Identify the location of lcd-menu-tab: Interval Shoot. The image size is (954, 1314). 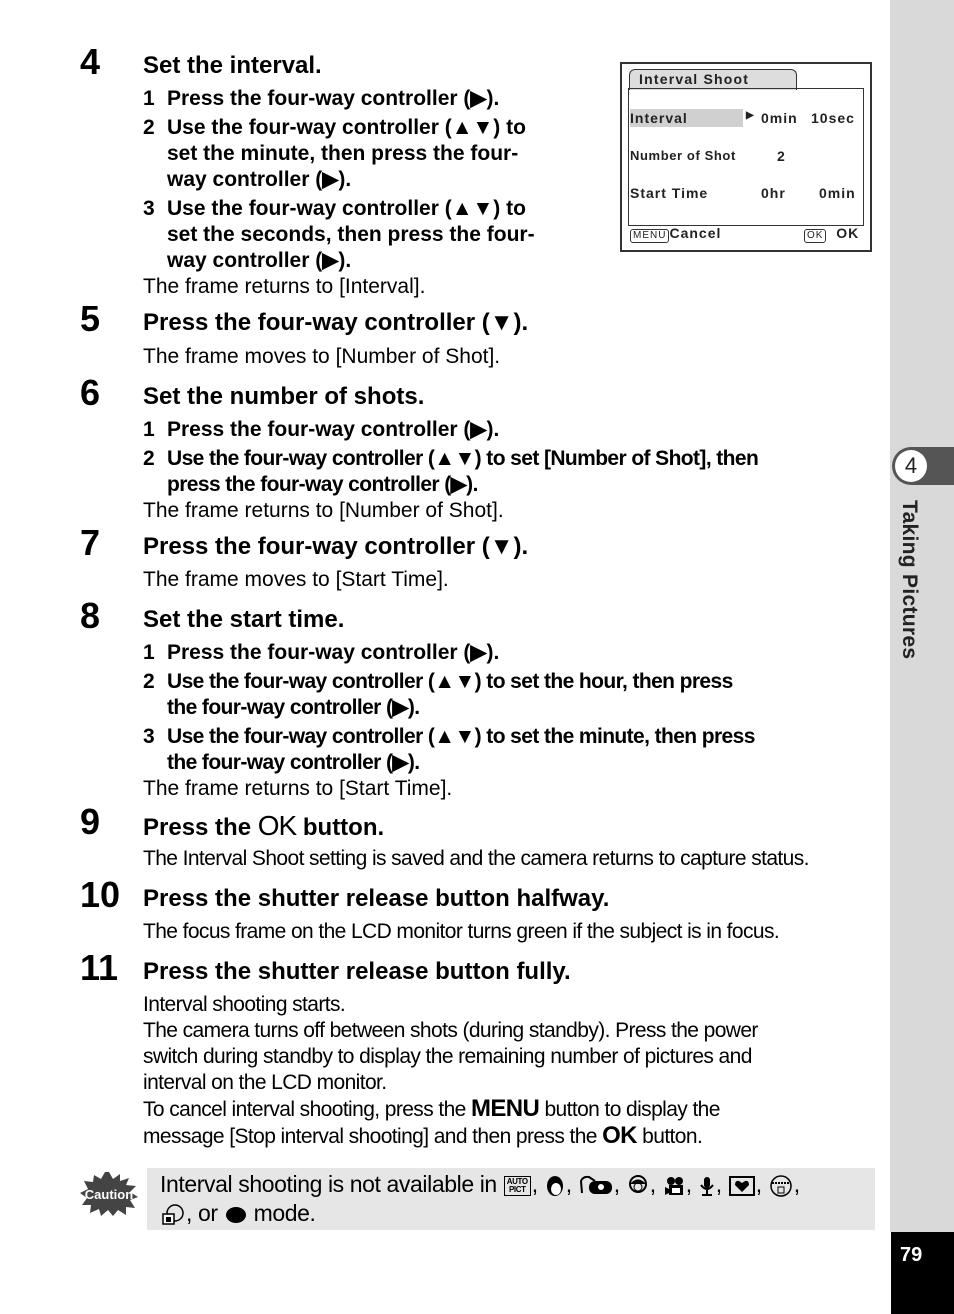
(713, 79).